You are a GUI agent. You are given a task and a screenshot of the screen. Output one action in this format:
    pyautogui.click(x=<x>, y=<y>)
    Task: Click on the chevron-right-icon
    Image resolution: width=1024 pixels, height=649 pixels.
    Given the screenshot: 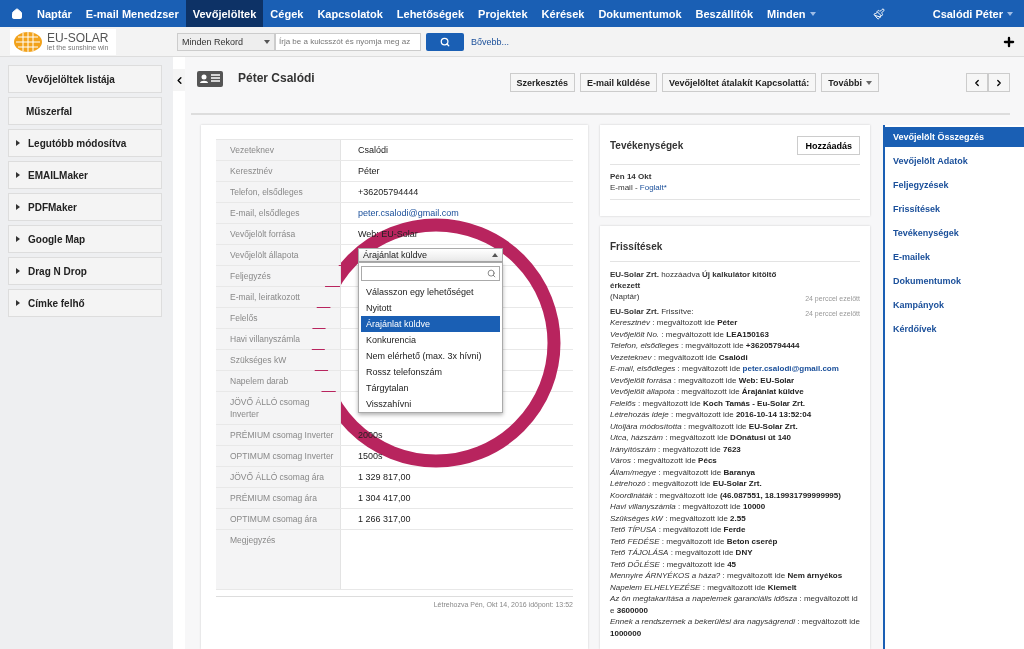 What is the action you would take?
    pyautogui.click(x=999, y=82)
    